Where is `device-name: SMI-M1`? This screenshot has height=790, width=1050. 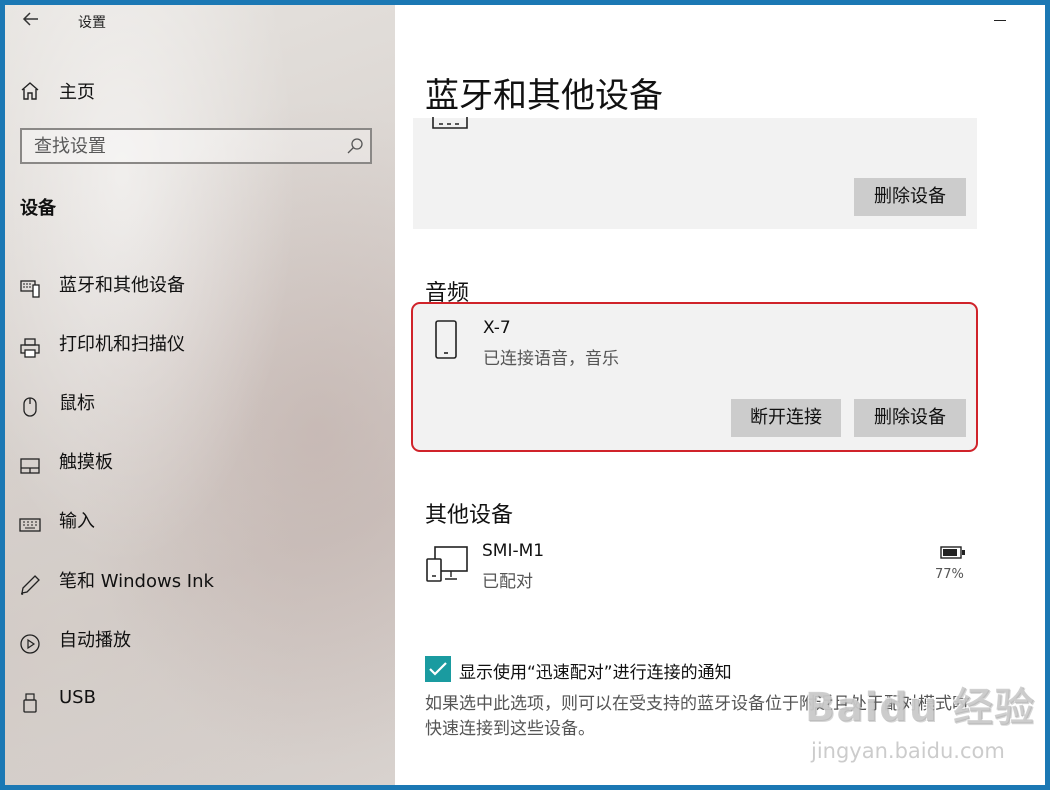
device-name: SMI-M1 is located at coordinates (513, 551).